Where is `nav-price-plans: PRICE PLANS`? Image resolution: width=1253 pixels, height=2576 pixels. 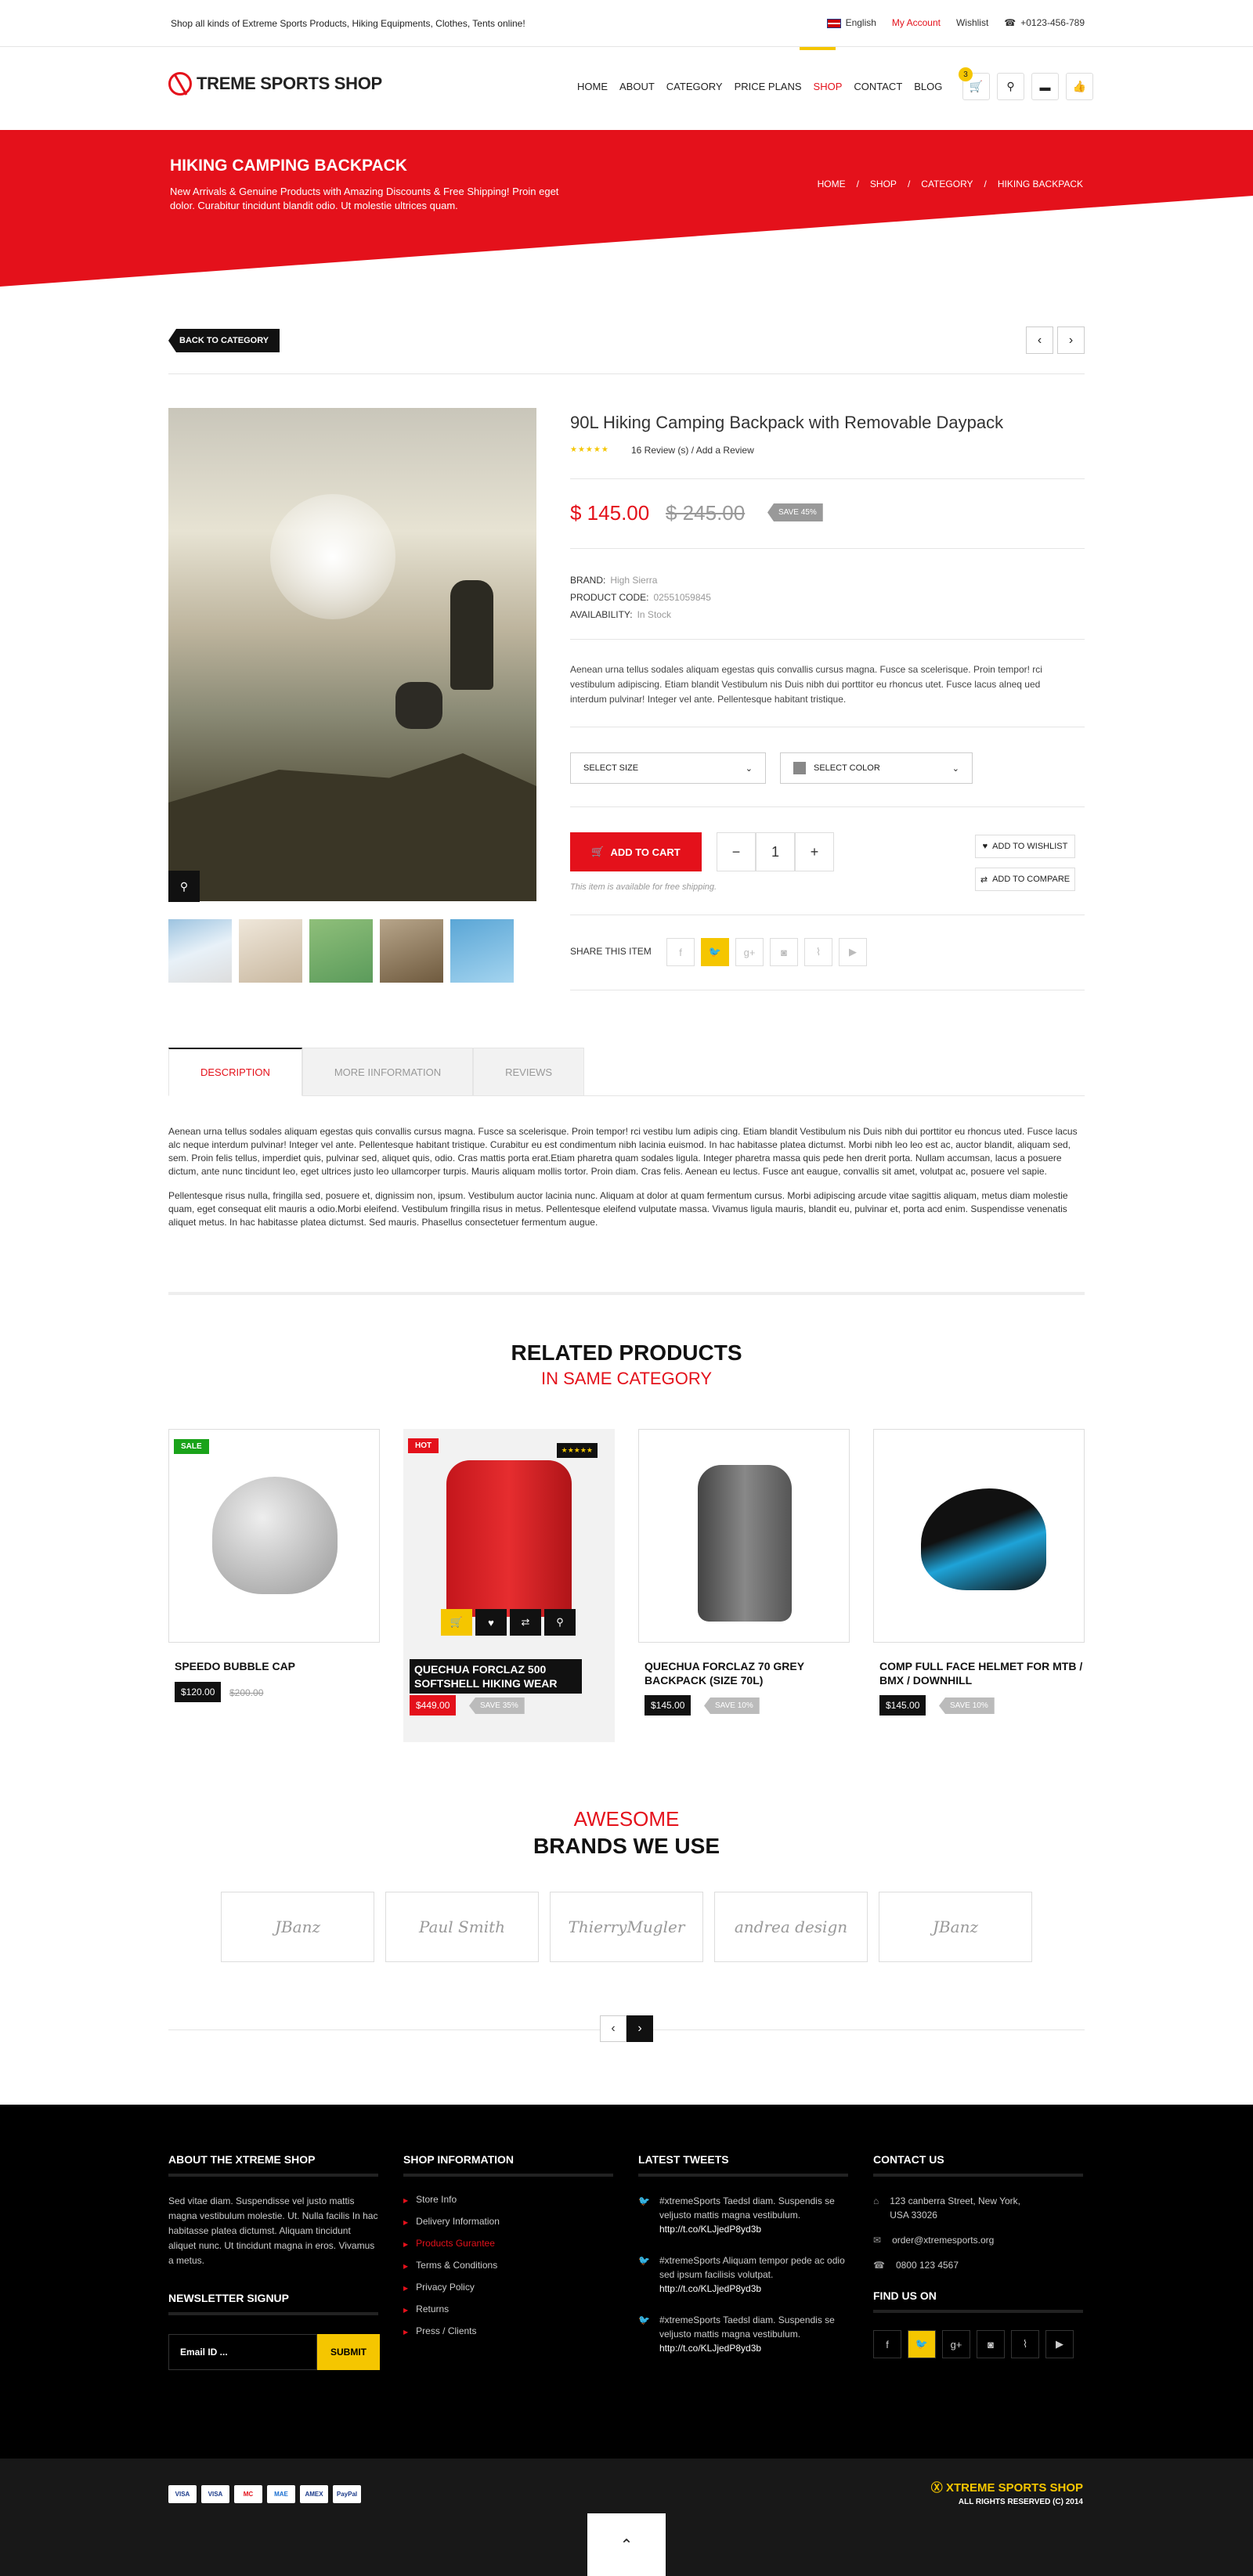 nav-price-plans: PRICE PLANS is located at coordinates (768, 86).